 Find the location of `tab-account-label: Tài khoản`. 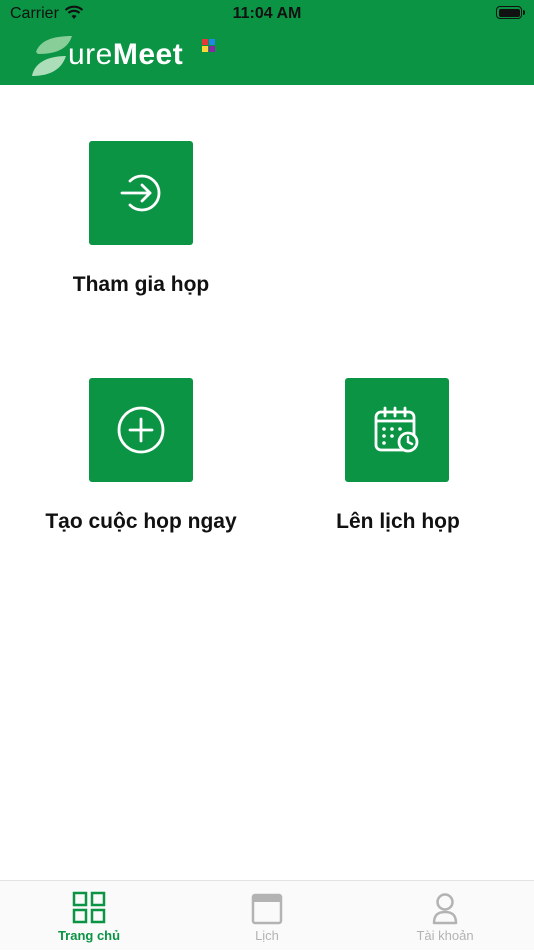

tab-account-label: Tài khoản is located at coordinates (445, 935).